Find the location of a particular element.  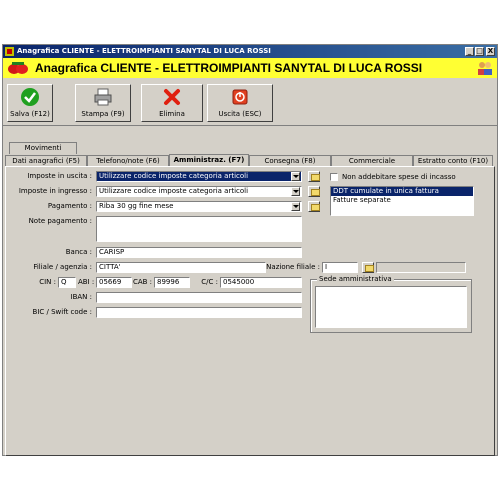

abi-input: 05669 is located at coordinates (114, 282).